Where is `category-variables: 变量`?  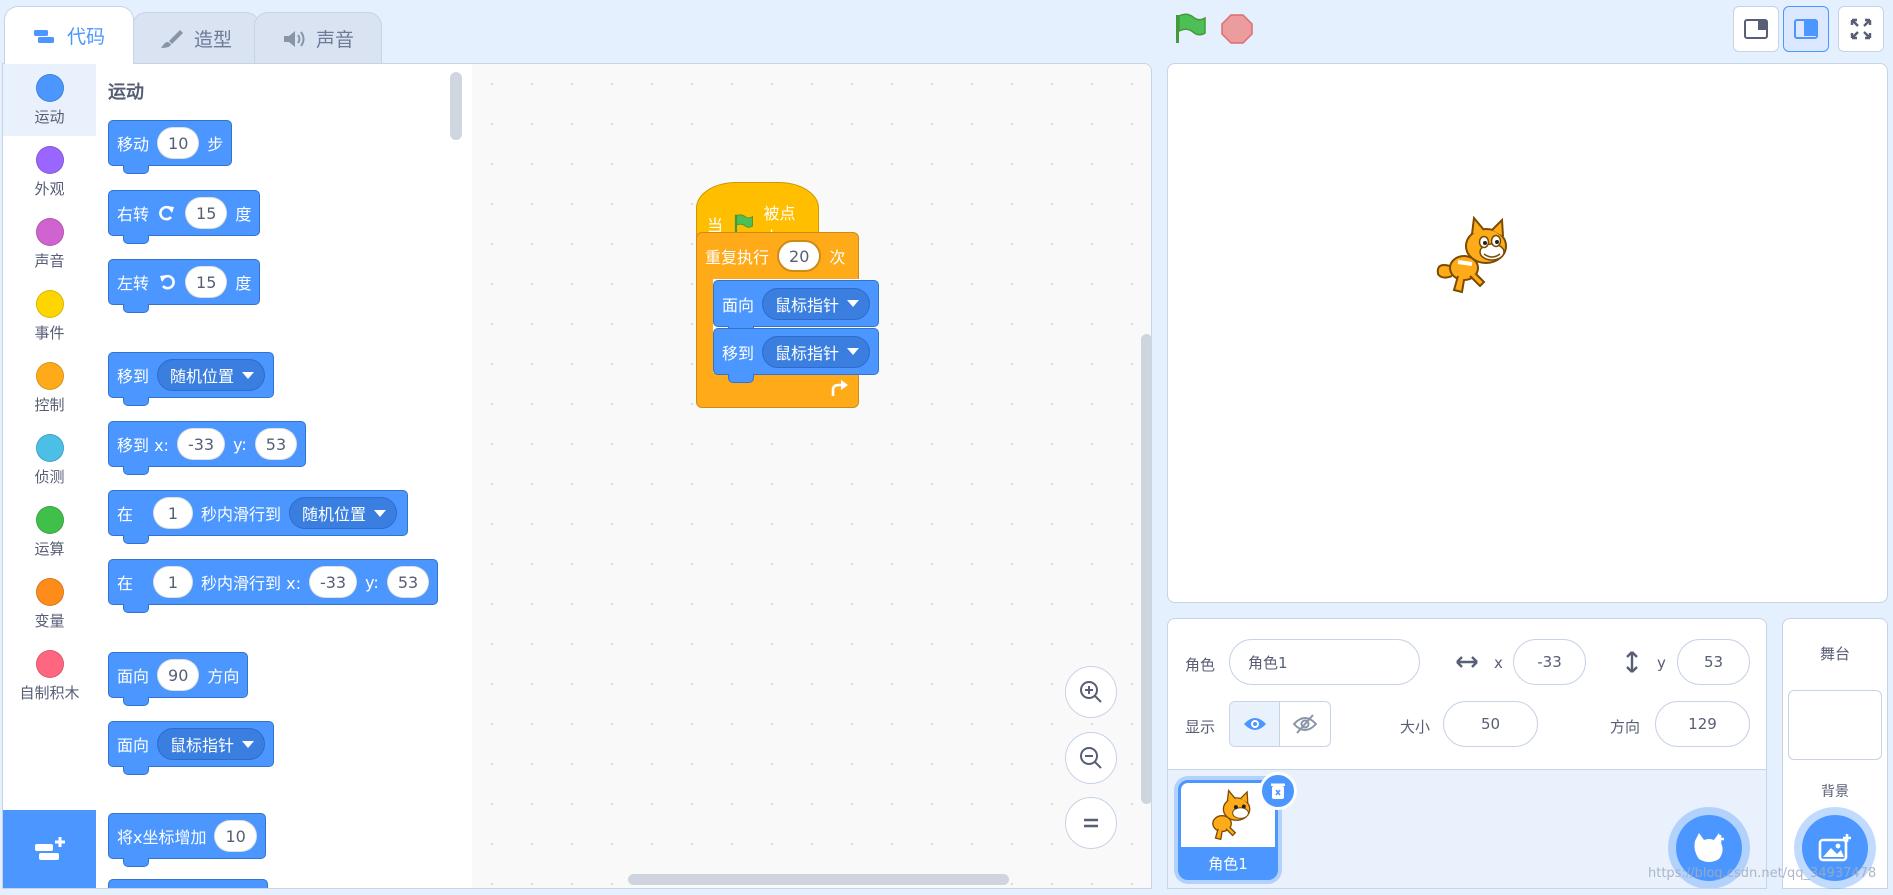 category-variables: 变量 is located at coordinates (49, 604).